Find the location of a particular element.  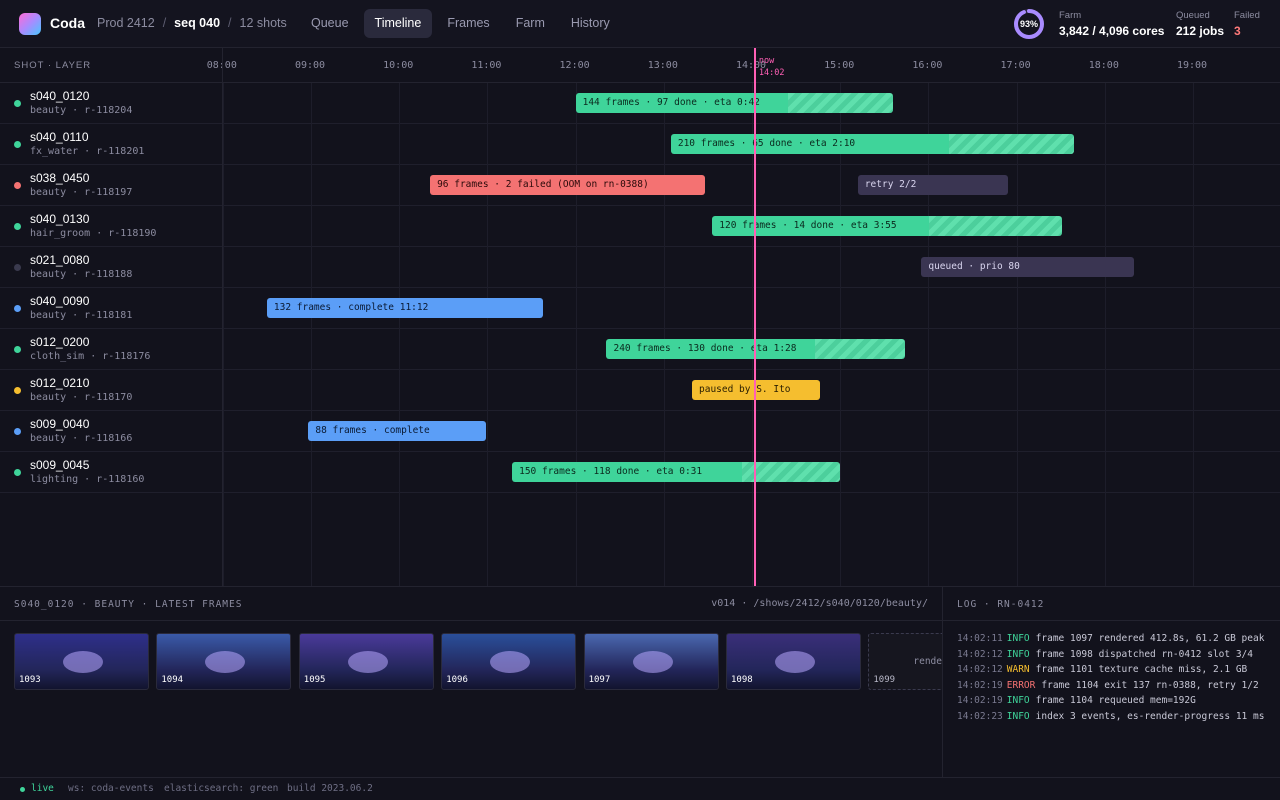

farm-utilization-label: 93% is located at coordinates (1028, 24).